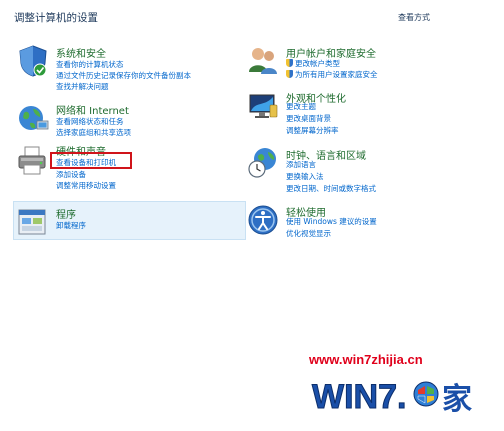  I want to click on category-user-accounts: 用户帐户和家庭安全 更改帐户类型 为所有用户设置家庭安全, so click(366, 64).